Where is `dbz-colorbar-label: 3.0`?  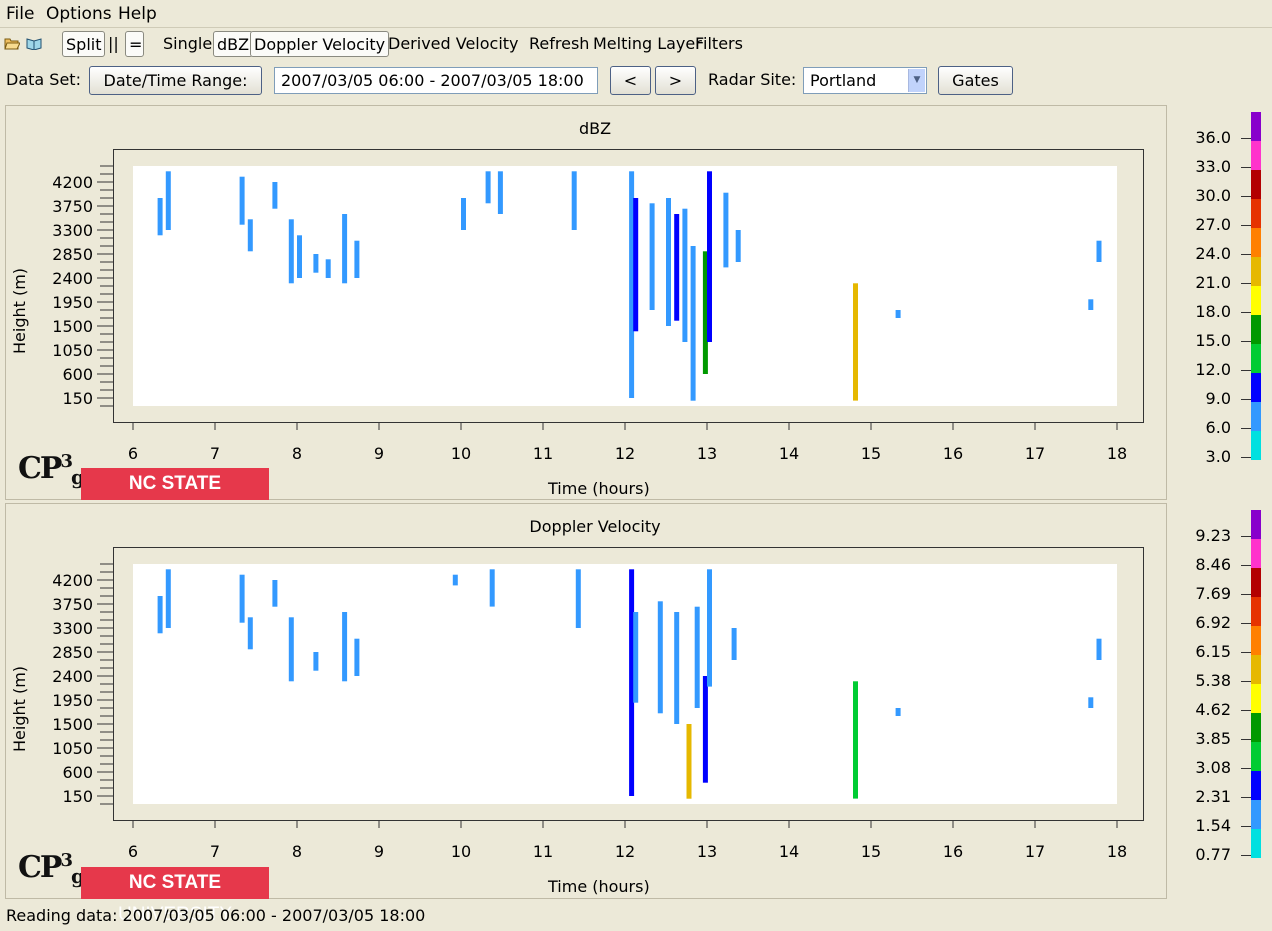
dbz-colorbar-label: 3.0 is located at coordinates (1218, 456).